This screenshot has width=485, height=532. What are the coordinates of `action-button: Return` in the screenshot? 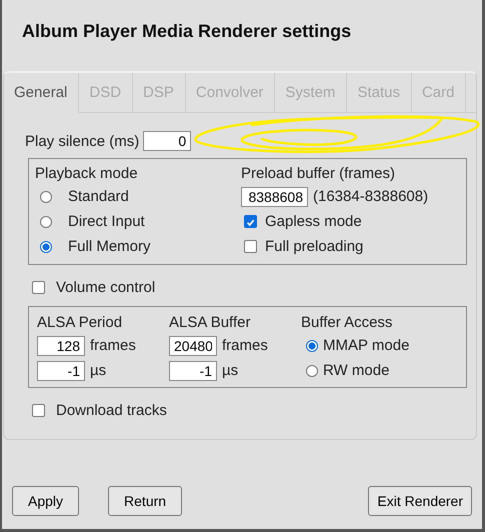 It's located at (145, 501).